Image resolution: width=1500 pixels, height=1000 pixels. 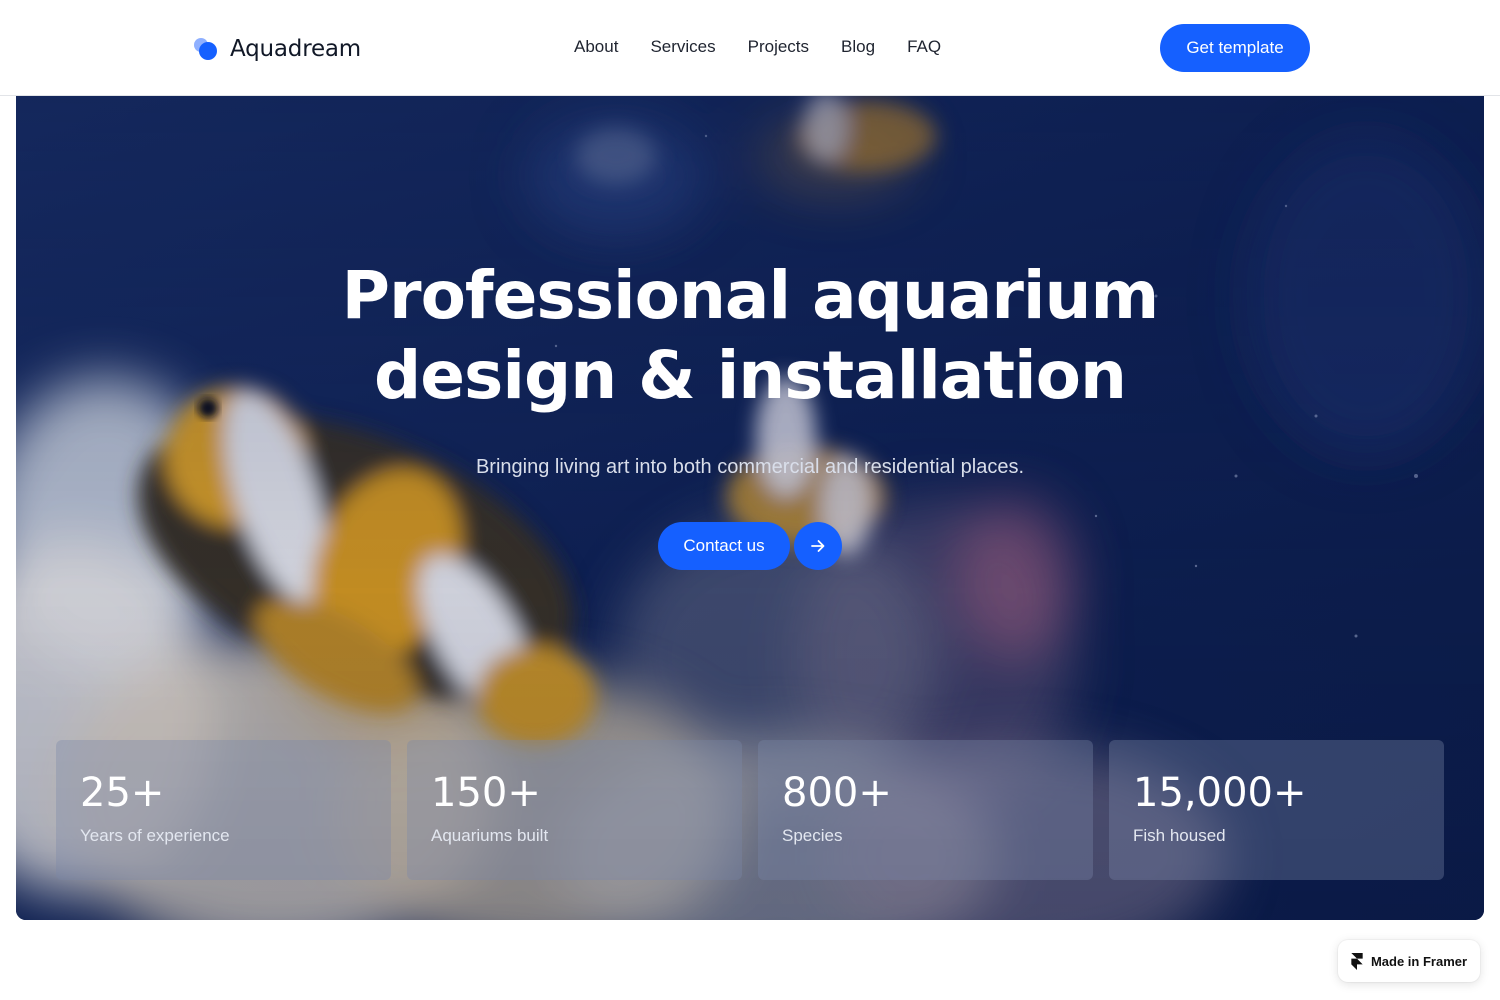 What do you see at coordinates (574, 810) in the screenshot?
I see `stat-card-aquariums: 150+ Aquariums built` at bounding box center [574, 810].